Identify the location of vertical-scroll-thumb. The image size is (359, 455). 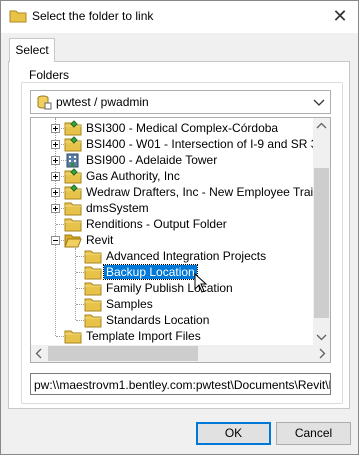
(321, 243).